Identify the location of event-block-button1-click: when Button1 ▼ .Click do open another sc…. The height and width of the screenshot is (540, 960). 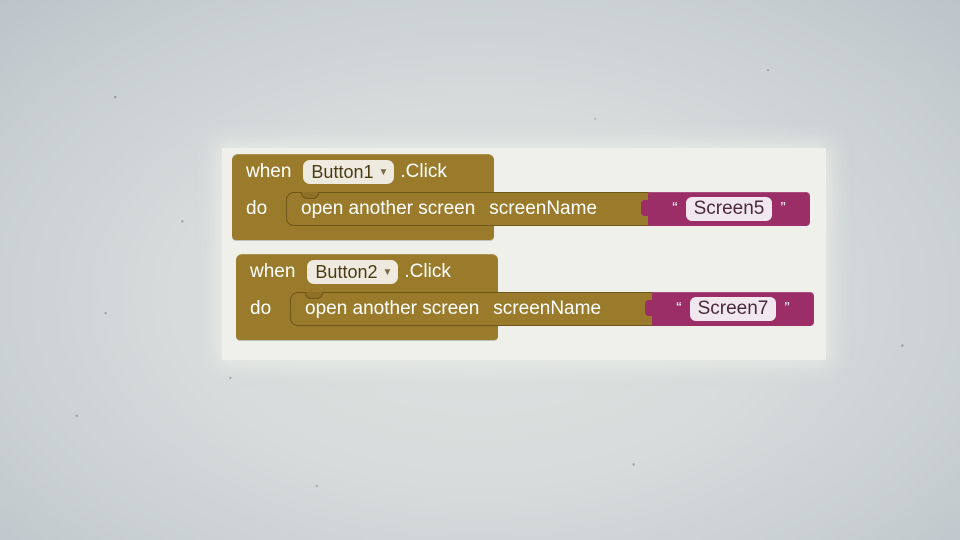
(521, 197).